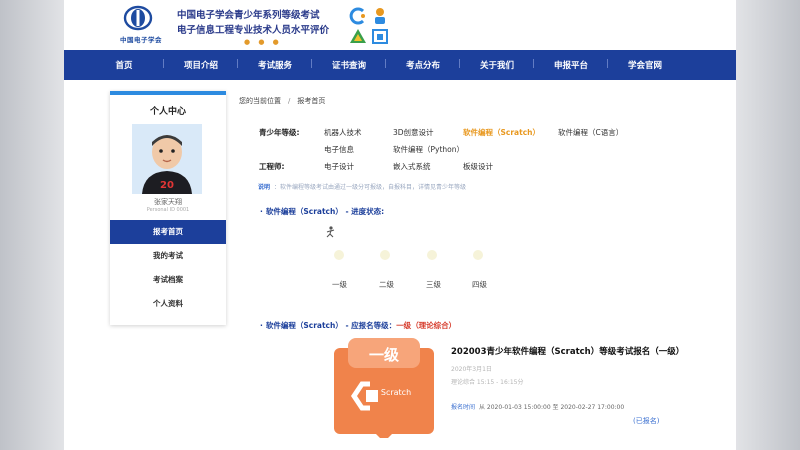  What do you see at coordinates (479, 150) in the screenshot?
I see `youth-category-row-2: 电子信息 软件编程（Python）` at bounding box center [479, 150].